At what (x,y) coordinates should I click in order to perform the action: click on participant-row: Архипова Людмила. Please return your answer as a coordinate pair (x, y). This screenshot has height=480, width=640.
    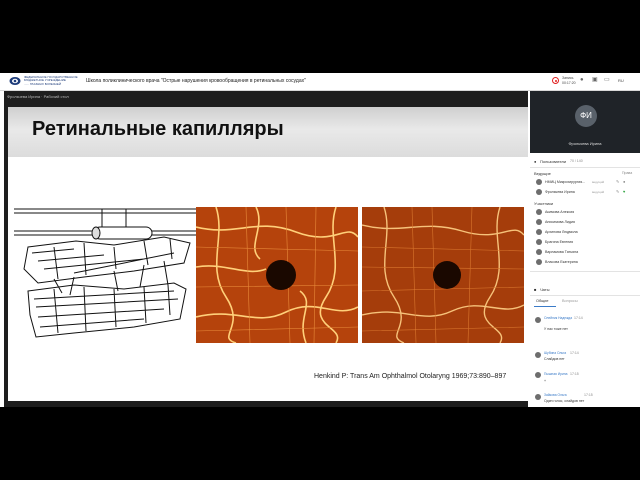
    Looking at the image, I should click on (586, 233).